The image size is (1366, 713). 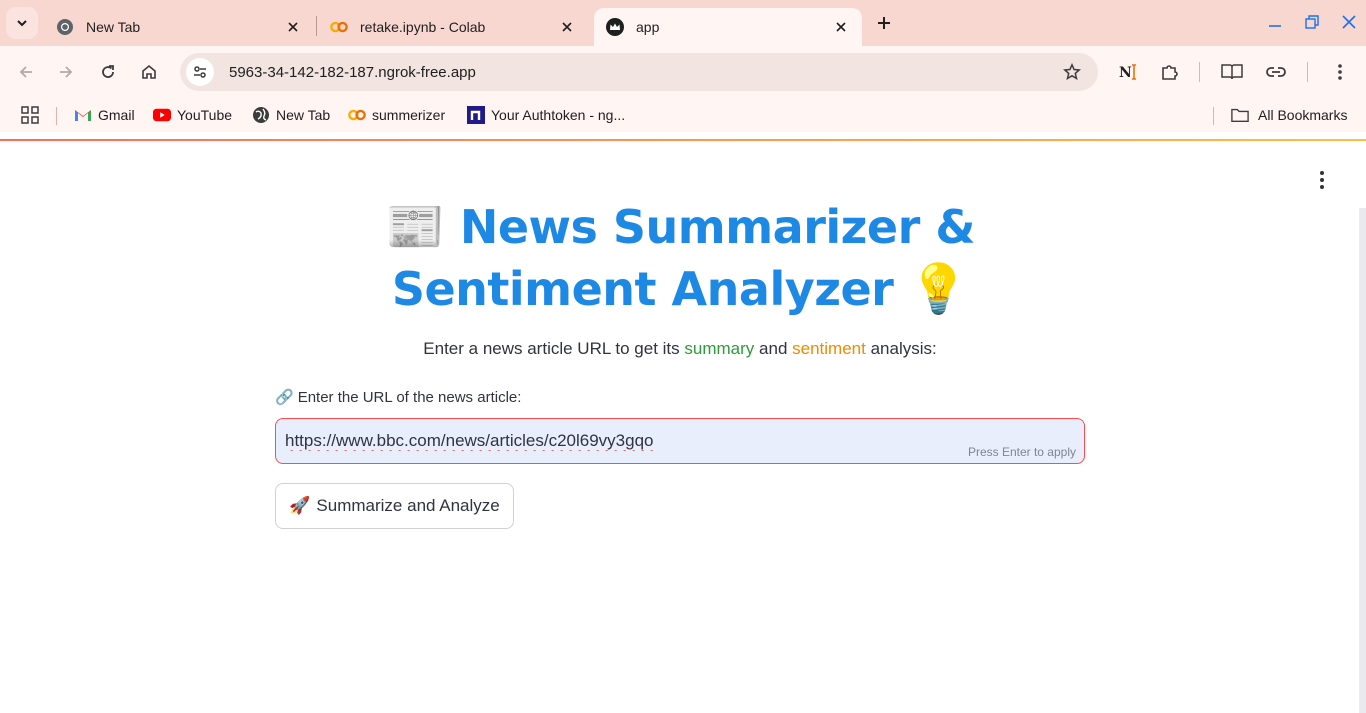 I want to click on browser-toolbar: 5963-34-142-182-187.ngrok-free.app N, so click(x=683, y=72).